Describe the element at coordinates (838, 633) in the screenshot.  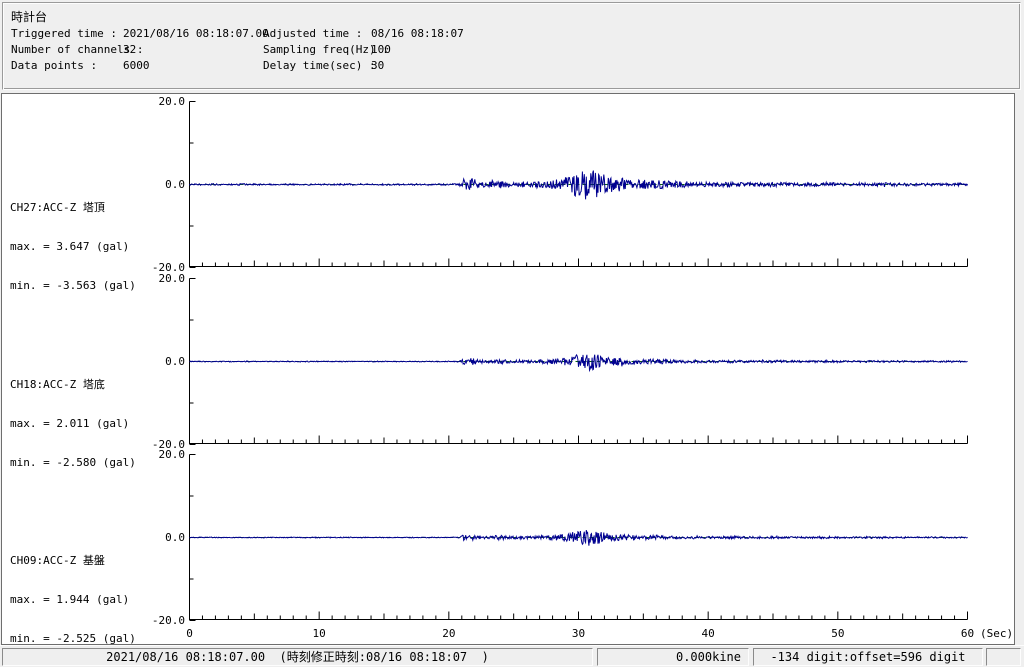
I see `x-axis-label: 50` at that location.